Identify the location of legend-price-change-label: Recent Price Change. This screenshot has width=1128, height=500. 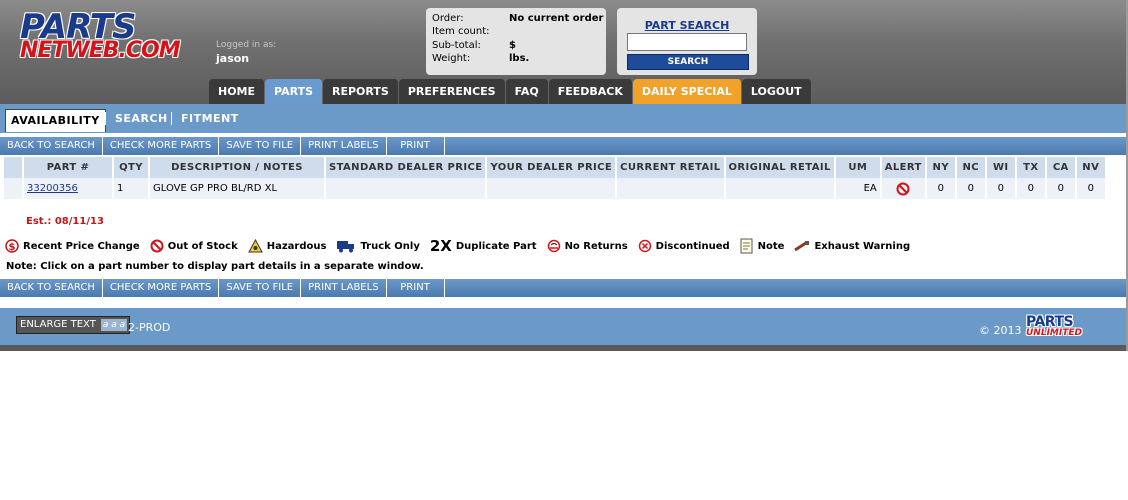
(81, 246).